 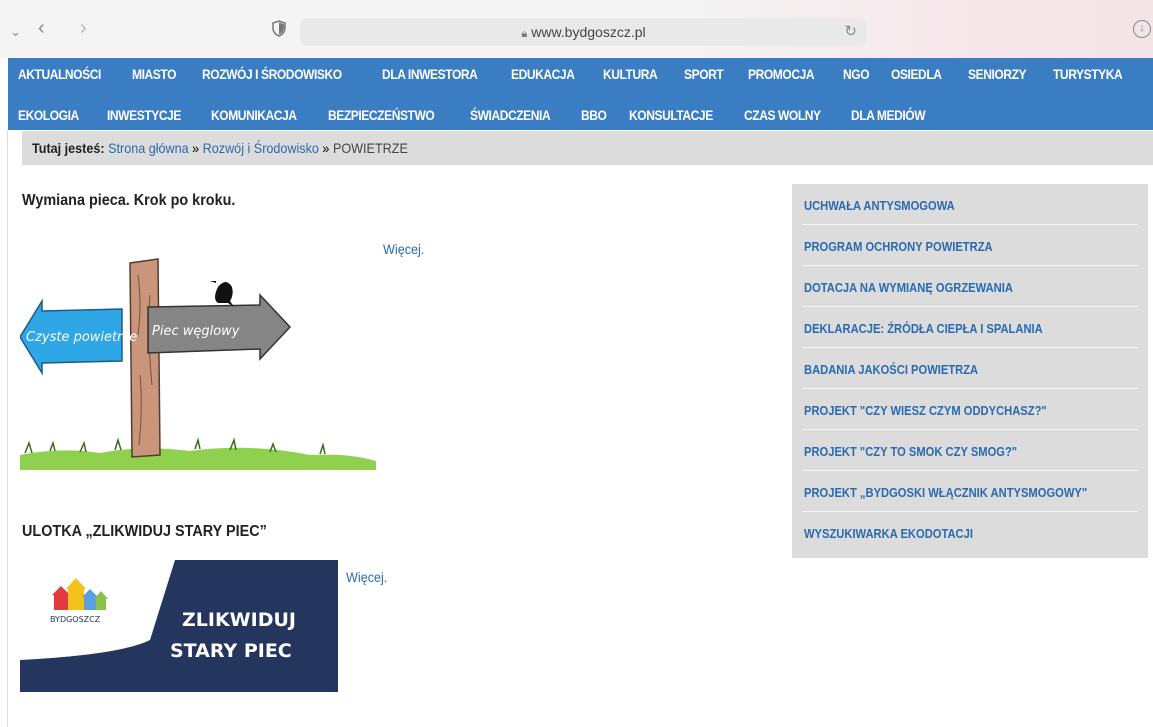 What do you see at coordinates (370, 148) in the screenshot?
I see `breadcrumb-current: POWIETRZE` at bounding box center [370, 148].